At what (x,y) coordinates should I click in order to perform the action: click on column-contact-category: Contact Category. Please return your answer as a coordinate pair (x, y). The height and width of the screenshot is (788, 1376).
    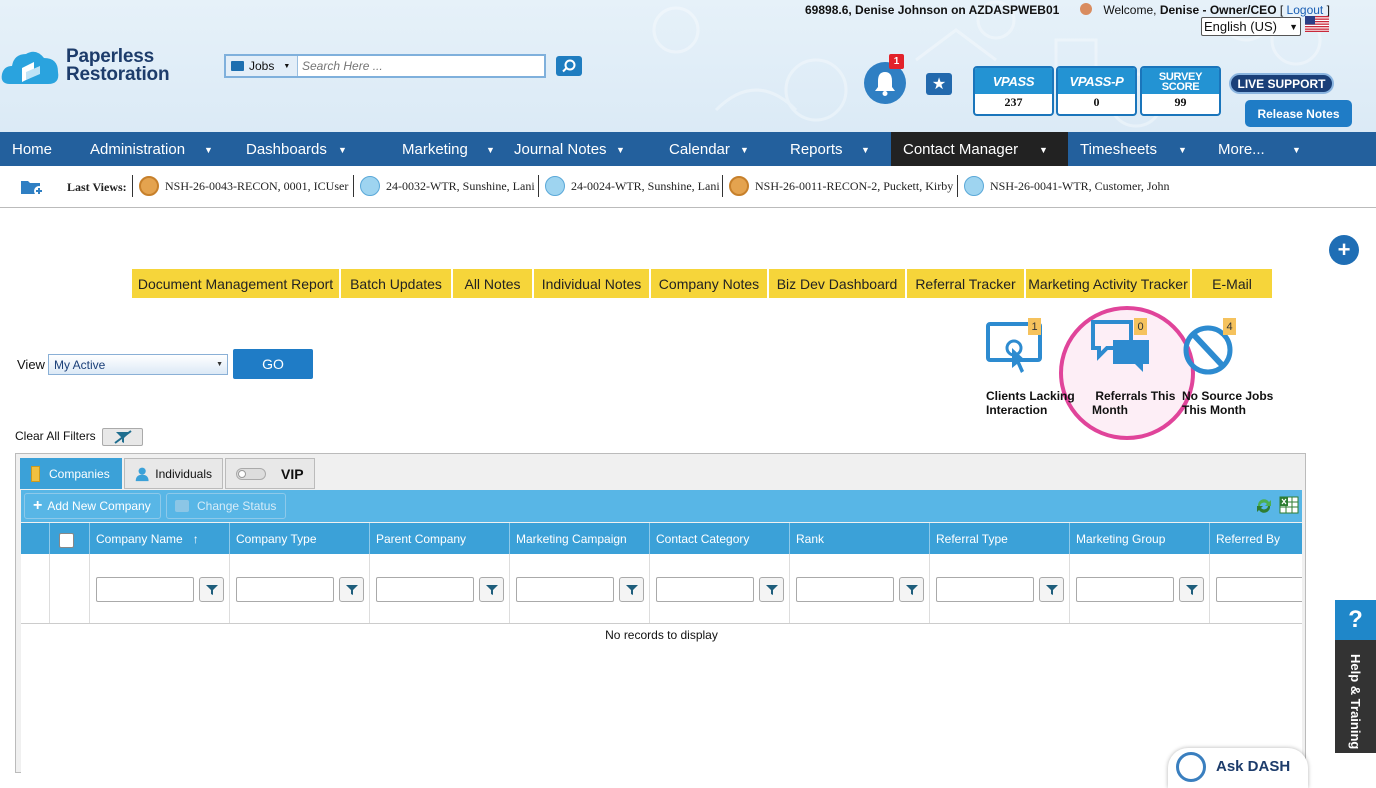
    Looking at the image, I should click on (720, 538).